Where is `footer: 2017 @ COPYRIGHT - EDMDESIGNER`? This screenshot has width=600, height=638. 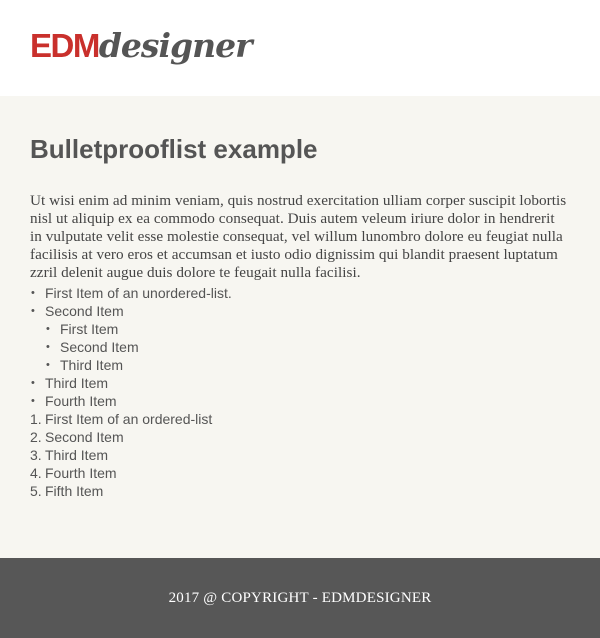 footer: 2017 @ COPYRIGHT - EDMDESIGNER is located at coordinates (300, 598).